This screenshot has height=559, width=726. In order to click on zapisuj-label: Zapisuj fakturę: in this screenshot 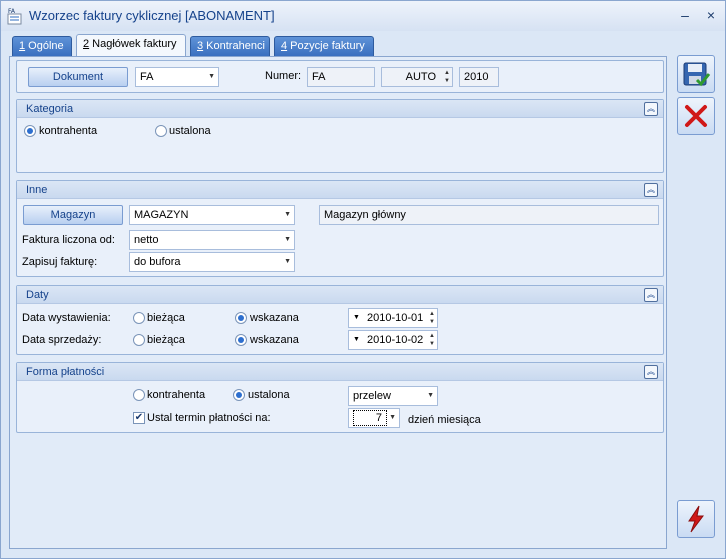, I will do `click(60, 262)`.